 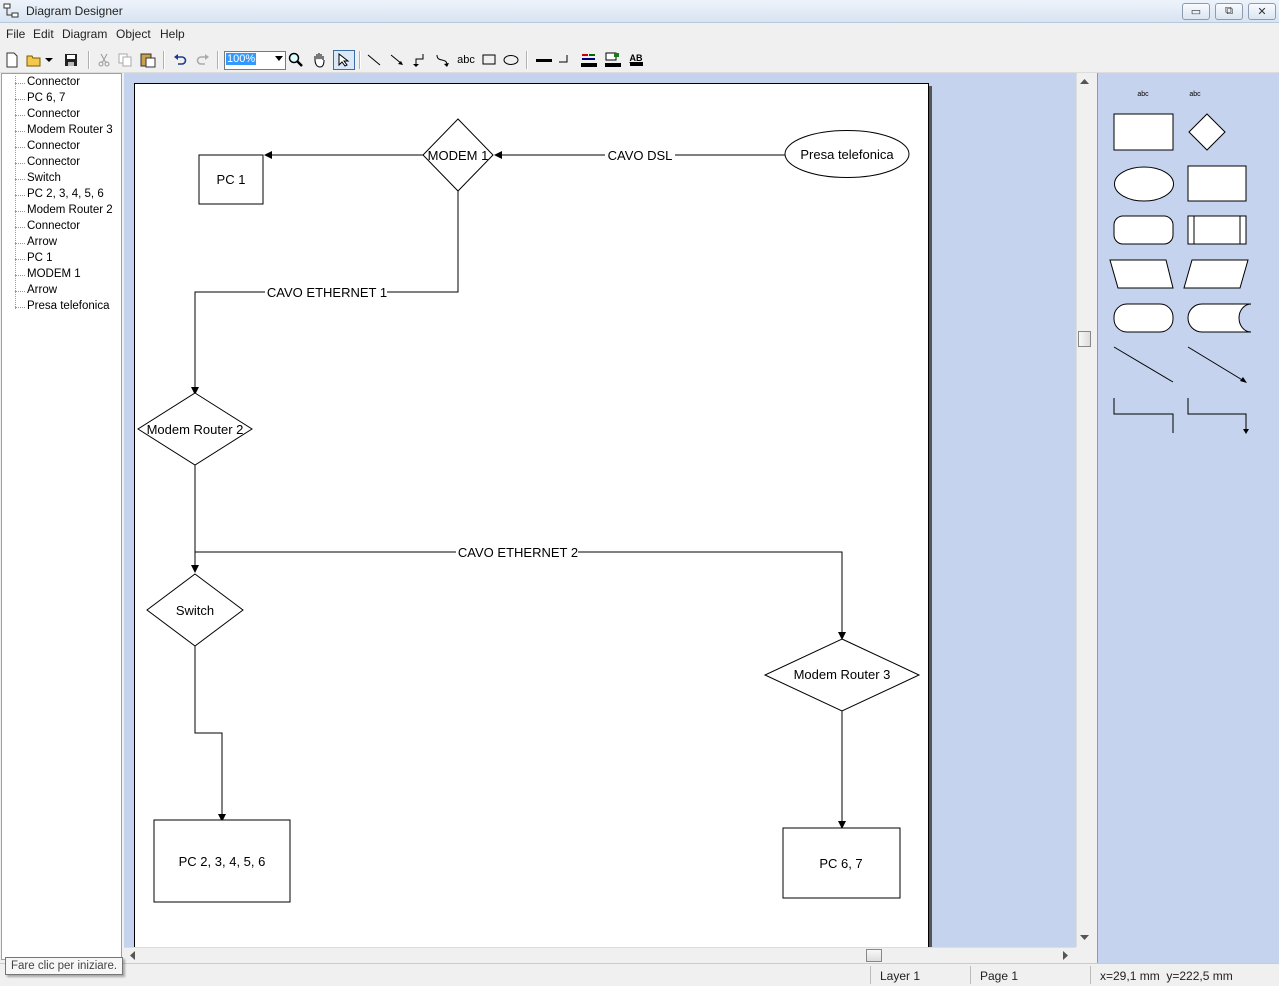 I want to click on tree-item: Switch, so click(x=44, y=178).